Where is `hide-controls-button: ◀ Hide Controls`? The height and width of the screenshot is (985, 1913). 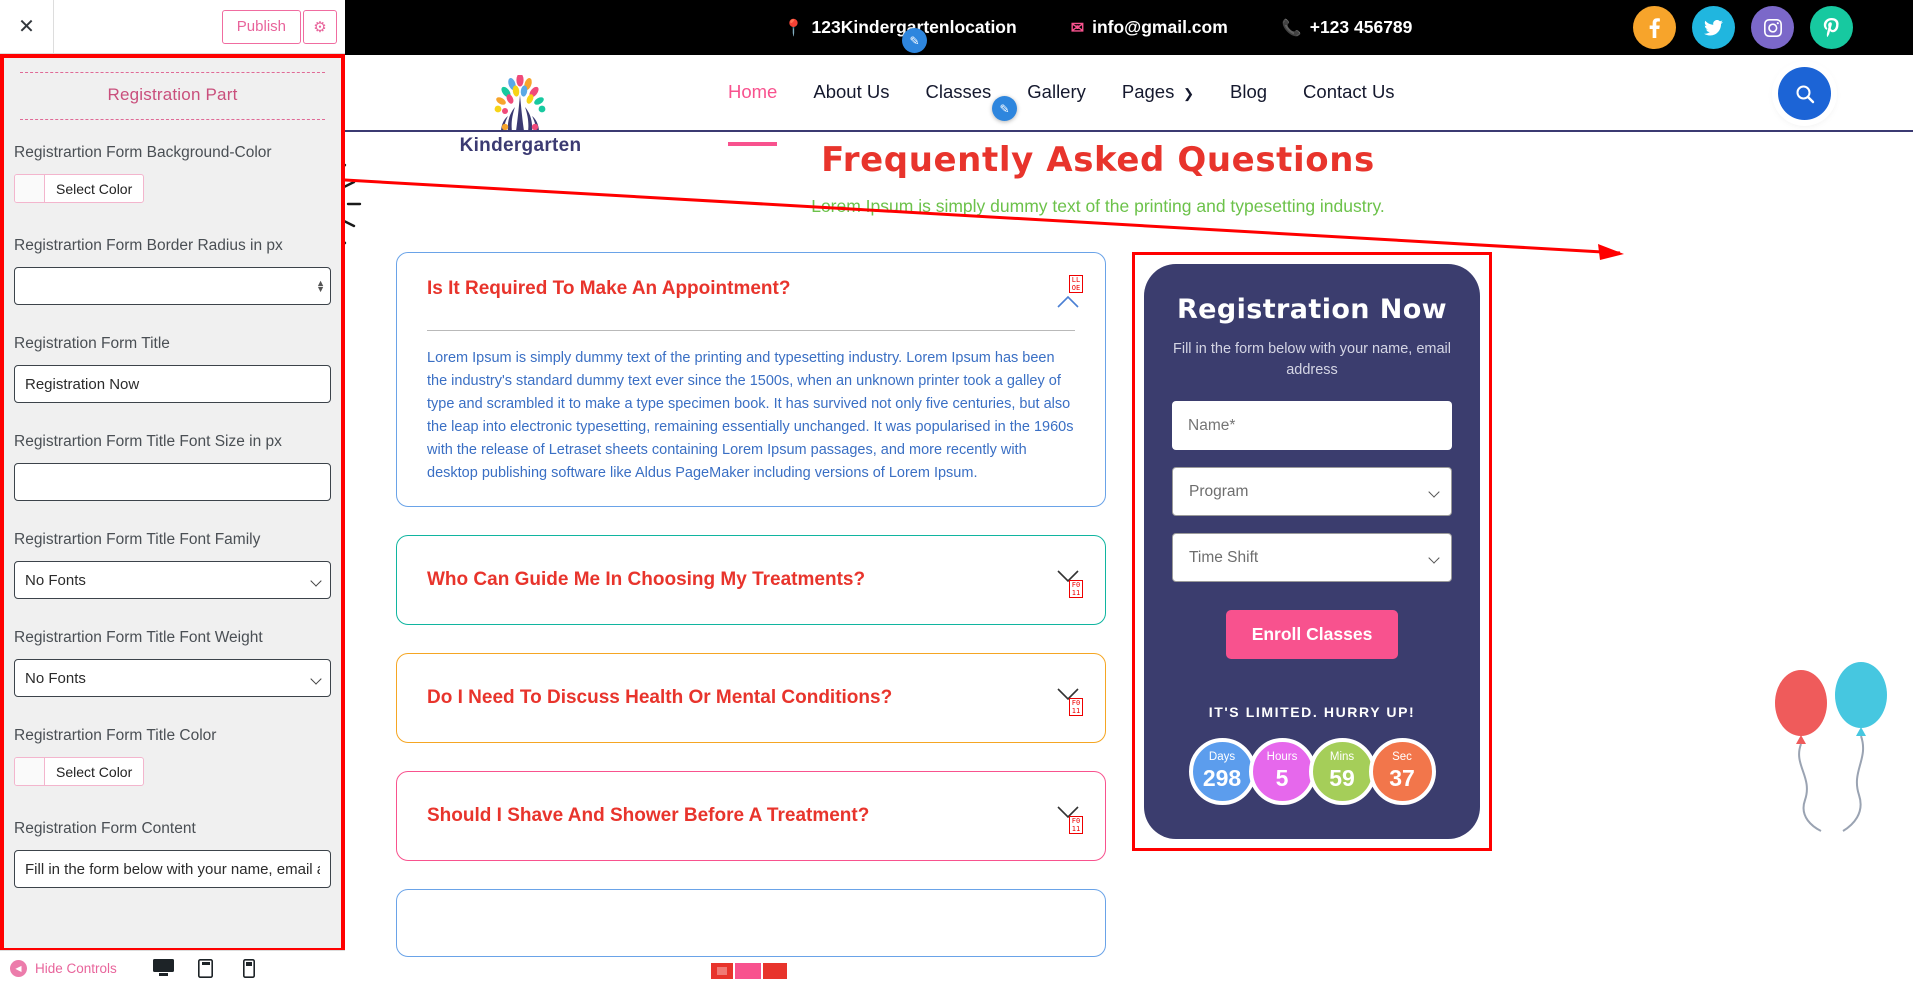
hide-controls-button: ◀ Hide Controls is located at coordinates (63, 968).